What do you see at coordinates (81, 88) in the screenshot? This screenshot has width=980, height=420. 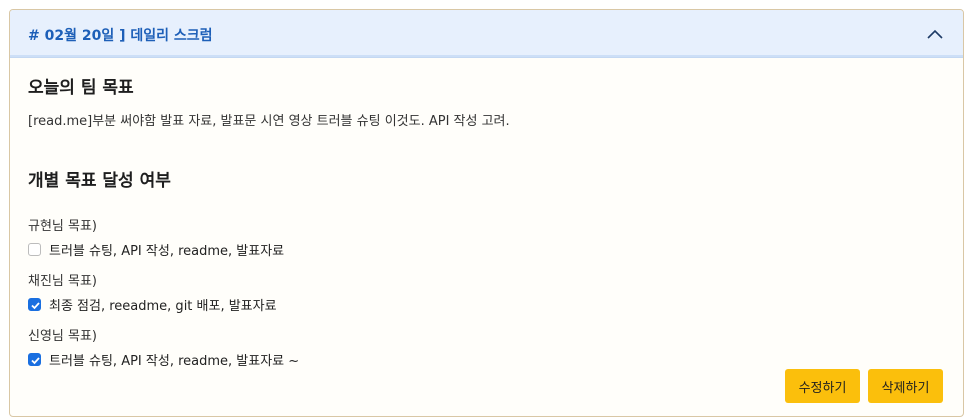 I see `team-goal-heading: 오늘의 팀 목표` at bounding box center [81, 88].